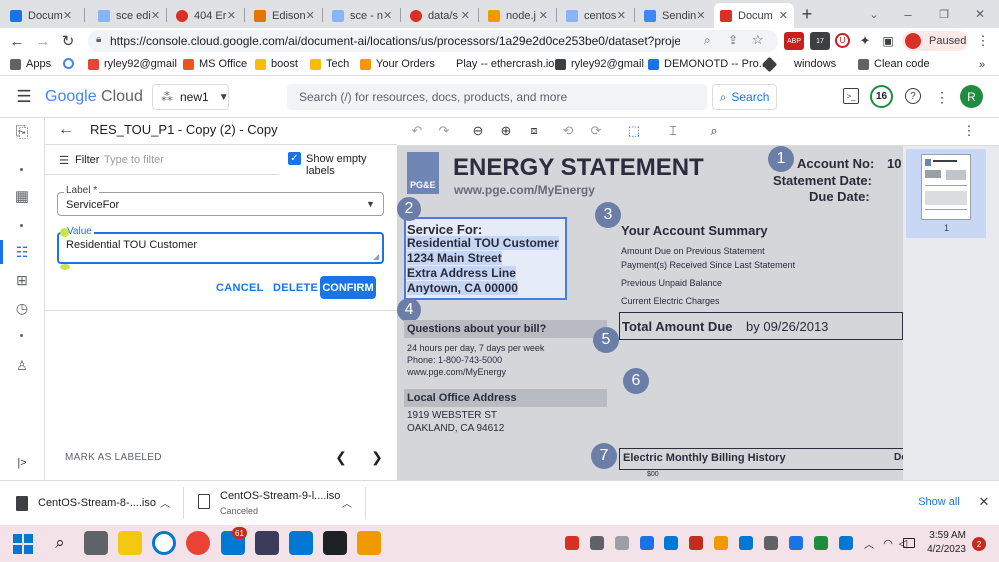 The width and height of the screenshot is (999, 562). Describe the element at coordinates (24, 96) in the screenshot. I see `hamburger-menu-icon: ☰` at that location.